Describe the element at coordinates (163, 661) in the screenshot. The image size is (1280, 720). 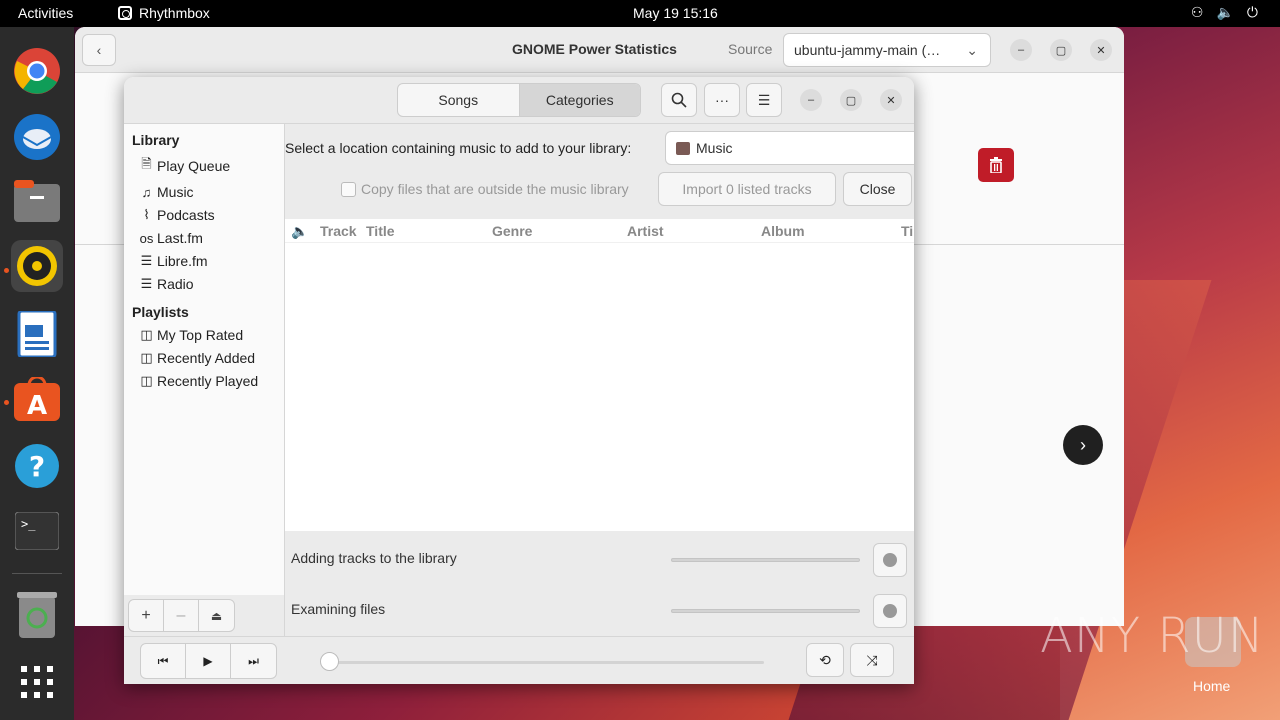
I see `previous-button: ⏮` at that location.